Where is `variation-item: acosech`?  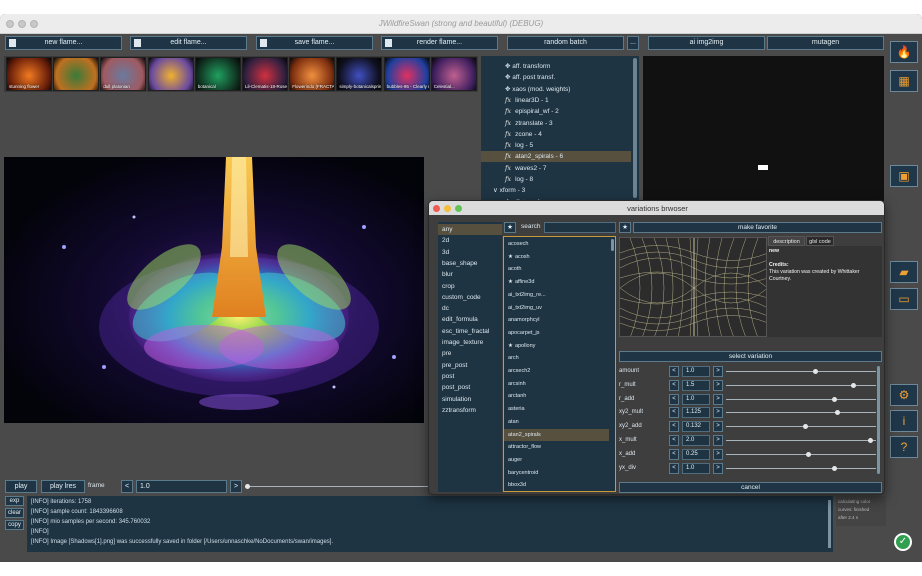 variation-item: acosech is located at coordinates (556, 244).